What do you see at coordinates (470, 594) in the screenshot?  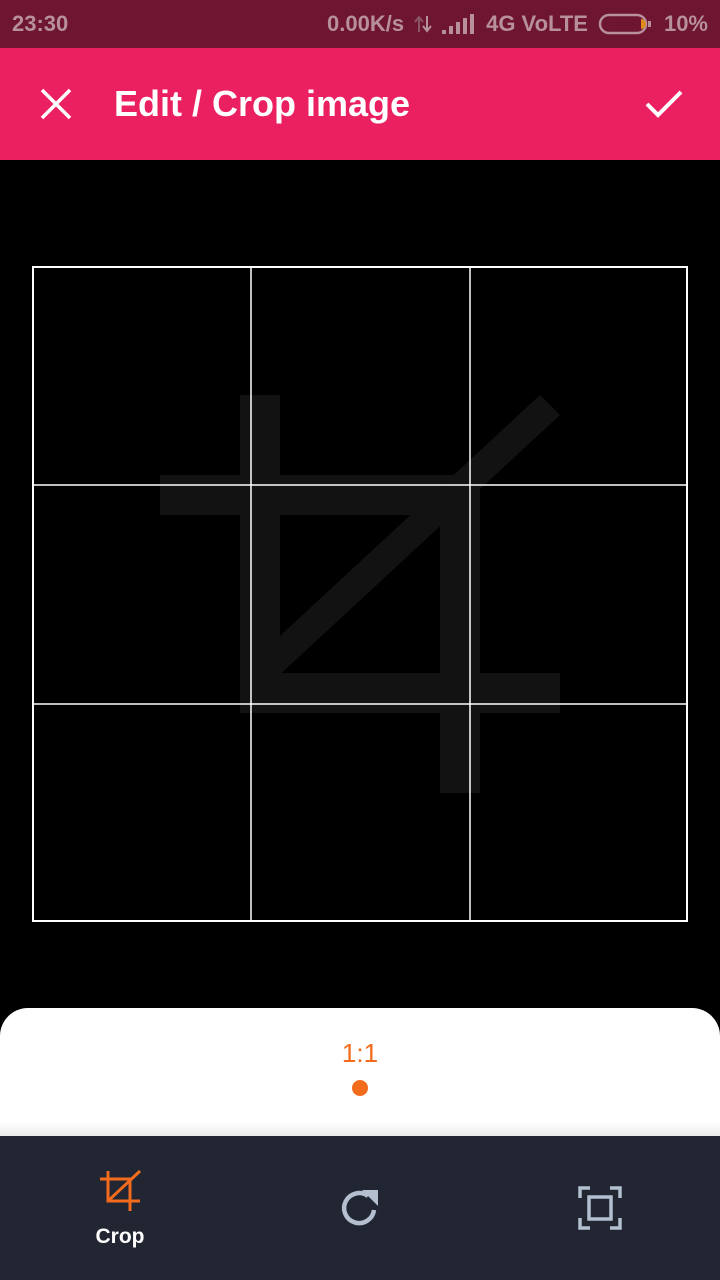 I see `grid-line-v2` at bounding box center [470, 594].